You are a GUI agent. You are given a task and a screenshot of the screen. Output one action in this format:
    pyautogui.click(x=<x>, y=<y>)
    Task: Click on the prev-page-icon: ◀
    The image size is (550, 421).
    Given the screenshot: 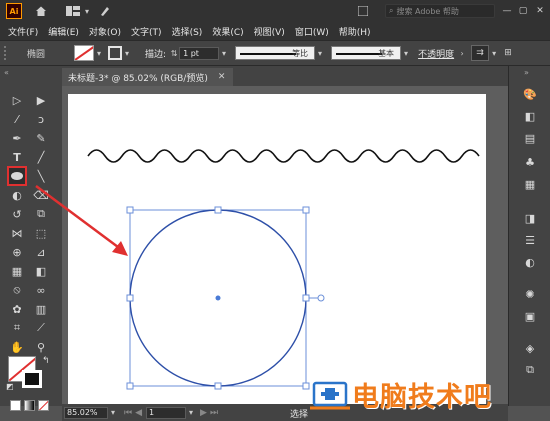 What is the action you would take?
    pyautogui.click(x=138, y=413)
    